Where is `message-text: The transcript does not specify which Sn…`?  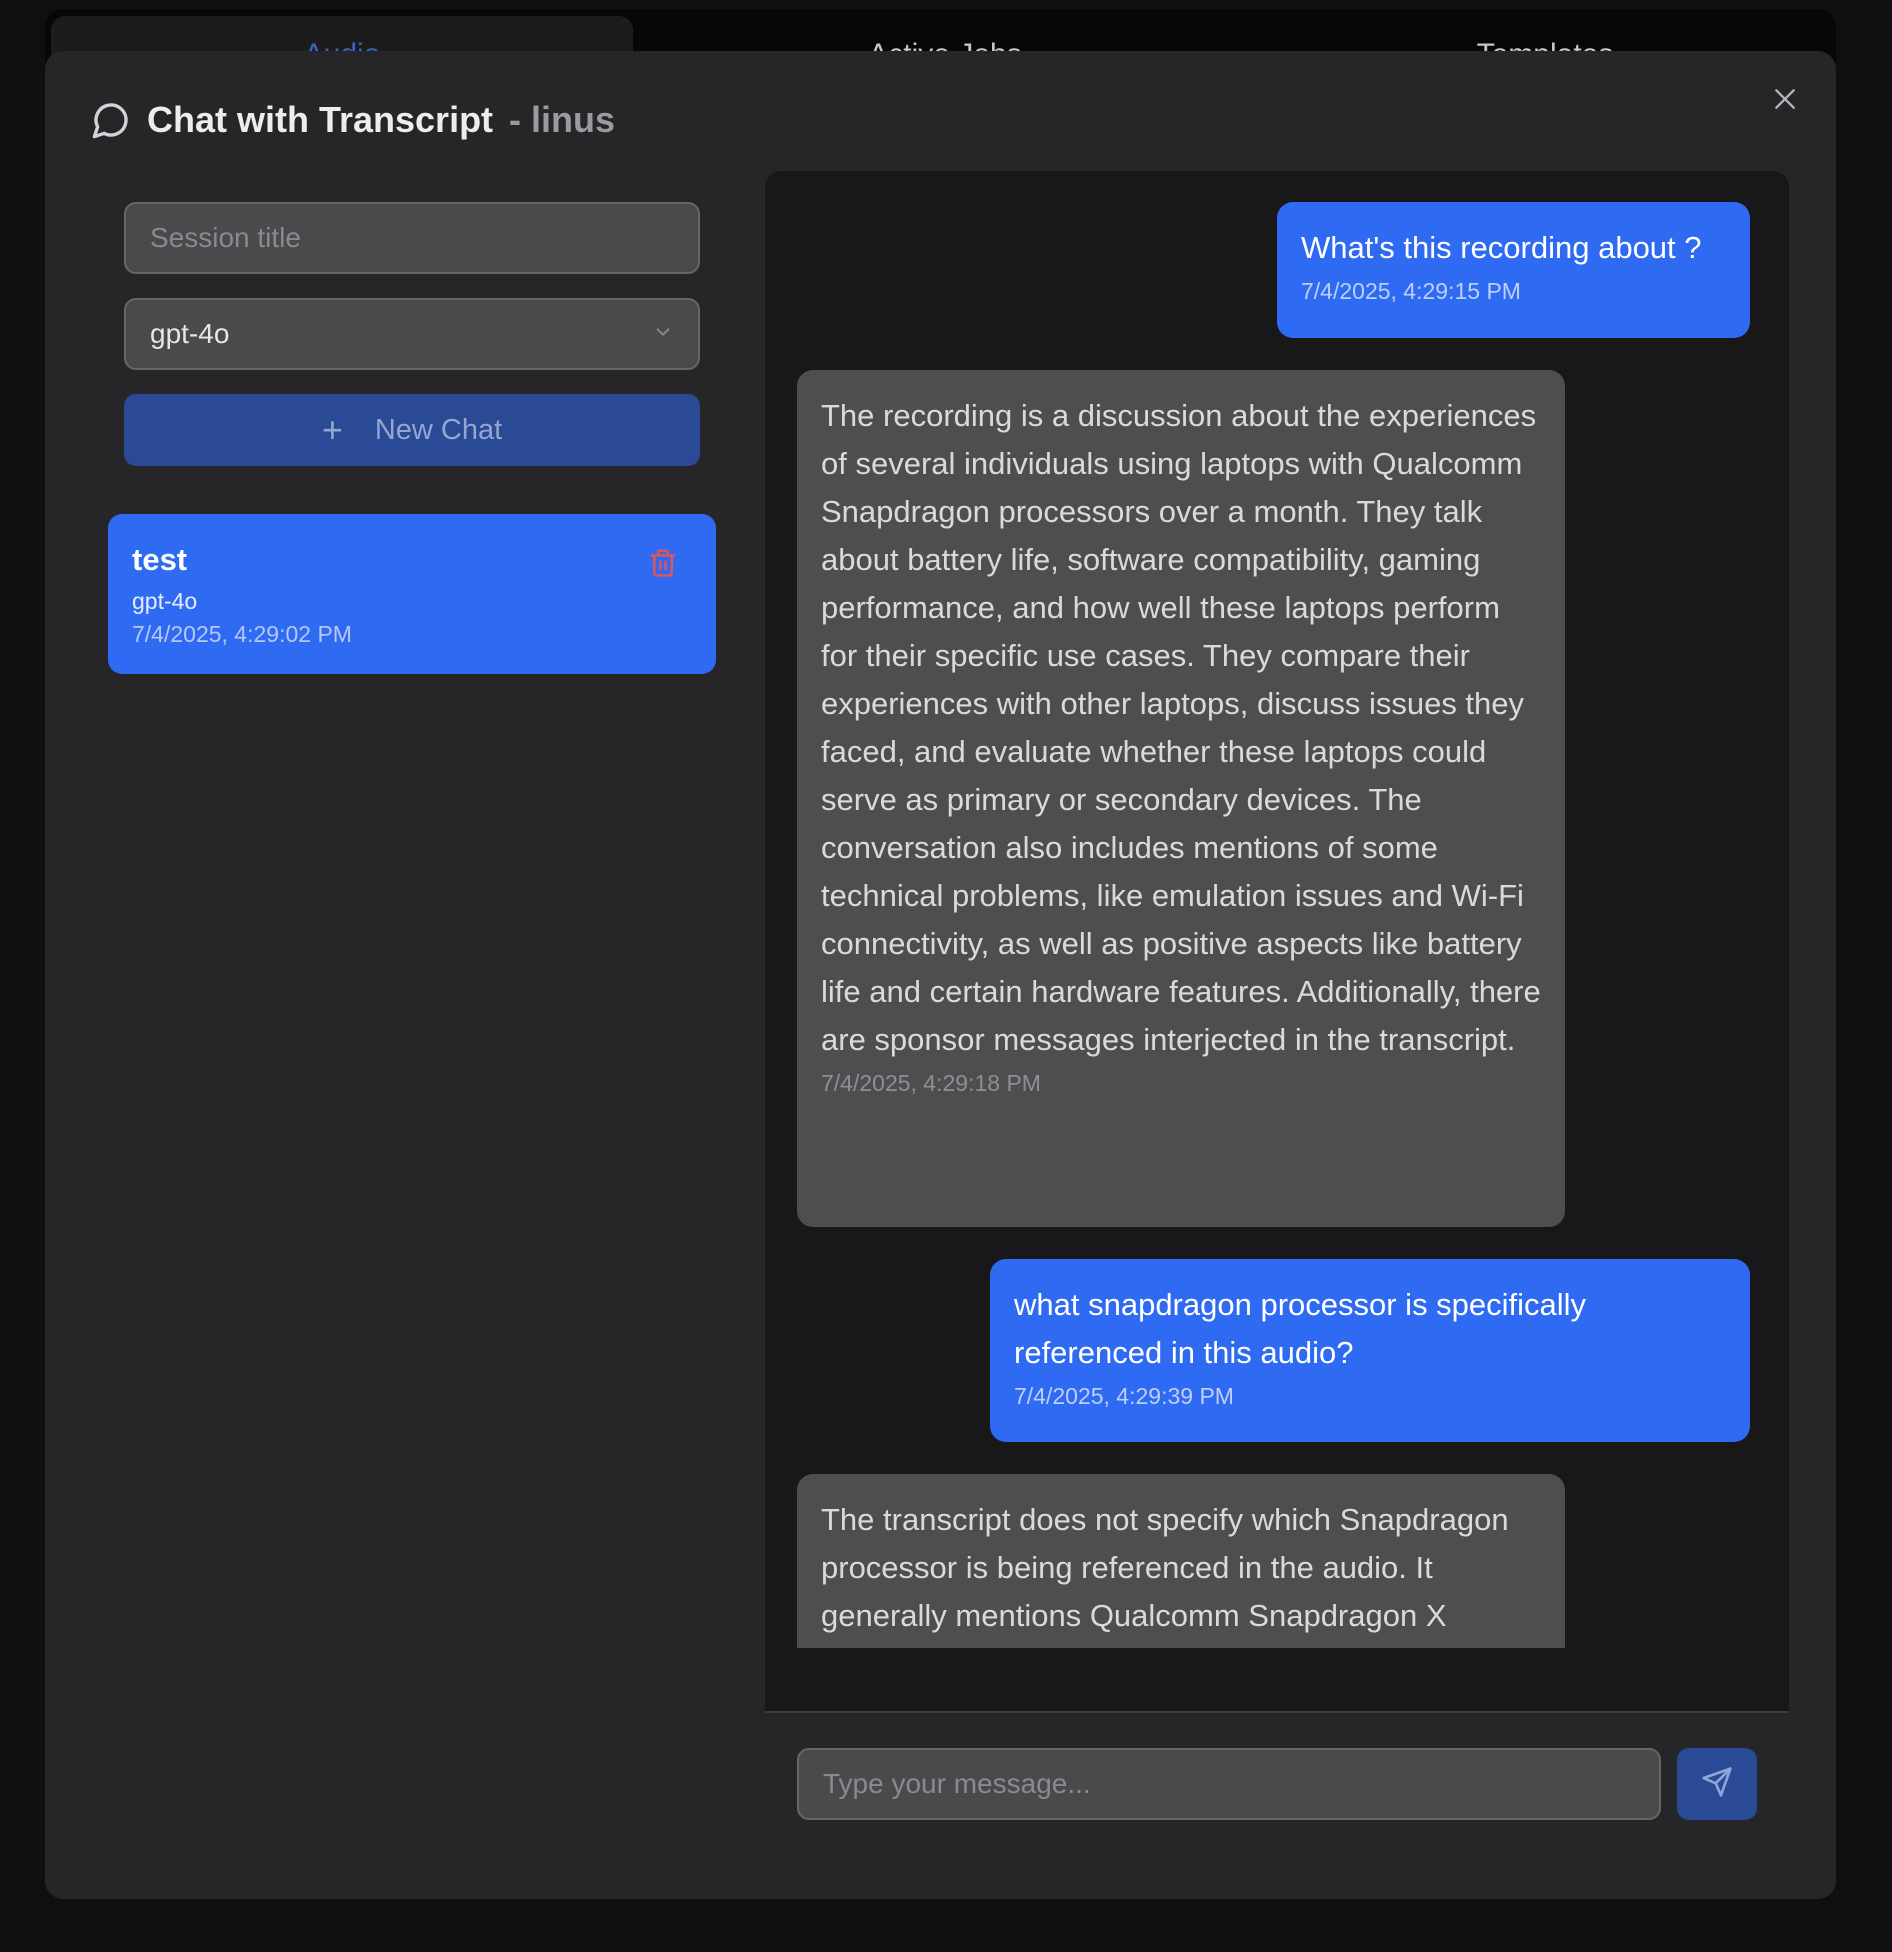 message-text: The transcript does not specify which Sn… is located at coordinates (1165, 1575).